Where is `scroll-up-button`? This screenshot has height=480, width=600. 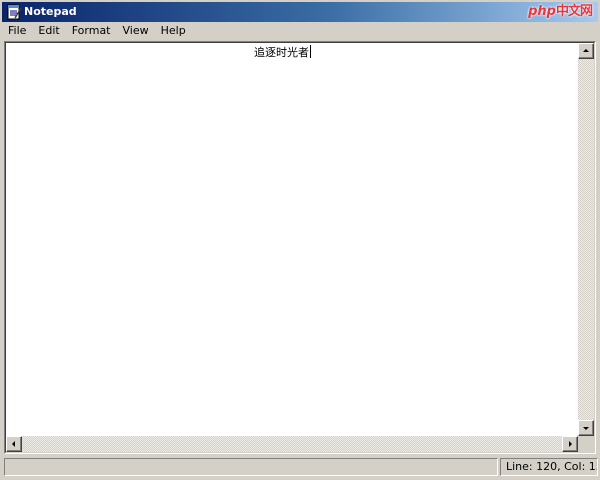
scroll-up-button is located at coordinates (586, 51).